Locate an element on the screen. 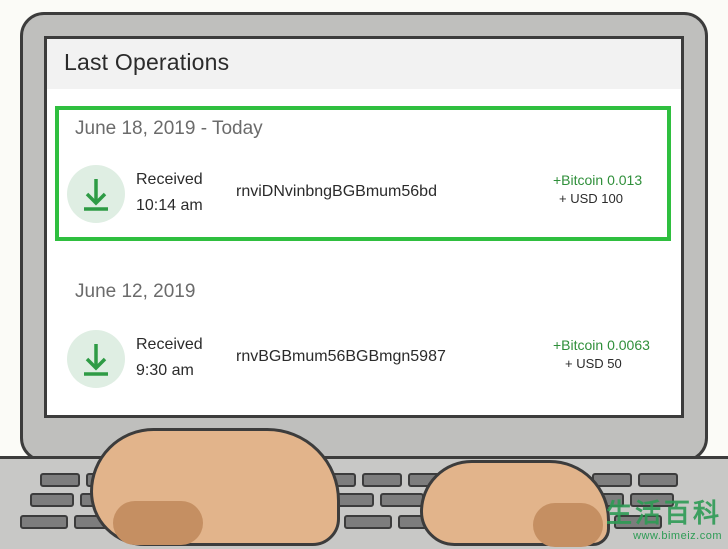 This screenshot has height=549, width=728. left-hand is located at coordinates (215, 487).